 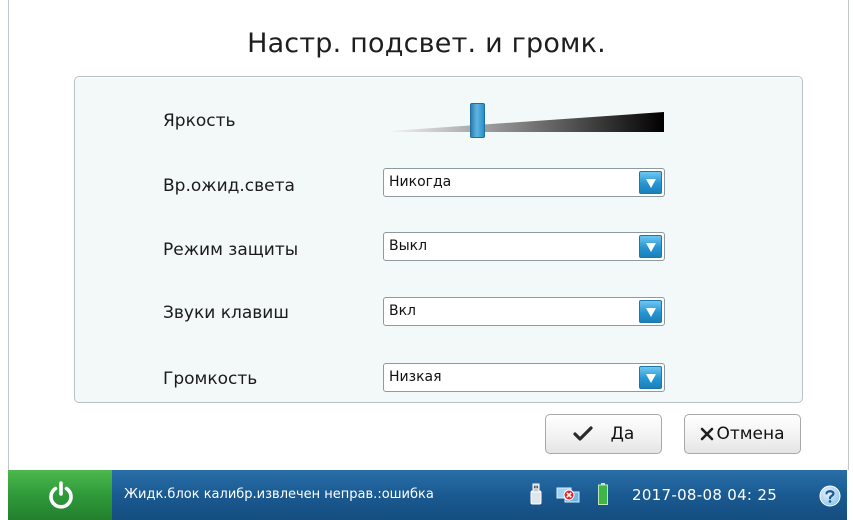 I want to click on backlight-timeout-value: Никогда, so click(x=420, y=182).